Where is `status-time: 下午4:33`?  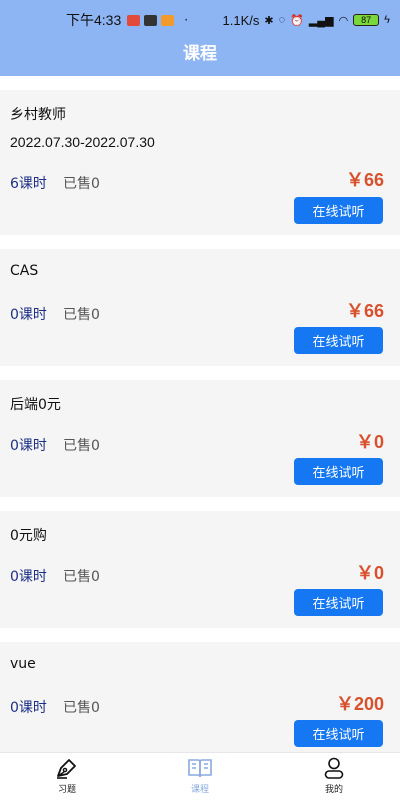
status-time: 下午4:33 is located at coordinates (94, 20).